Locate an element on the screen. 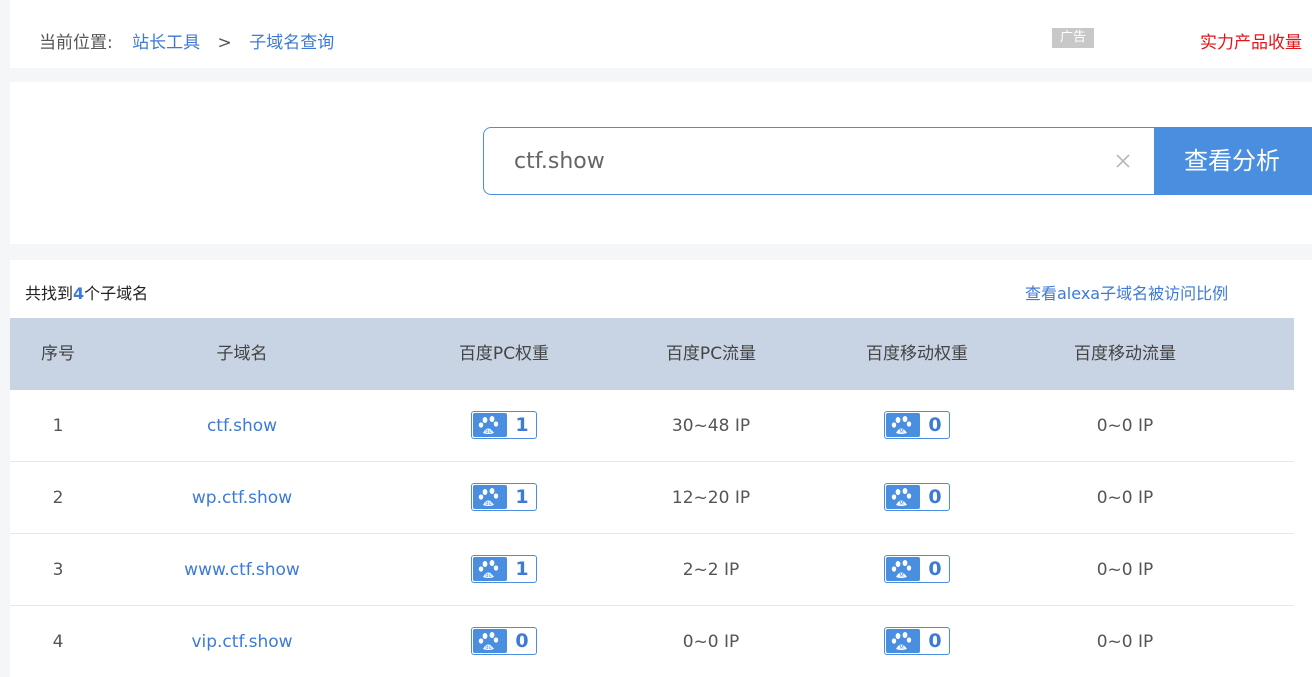 This screenshot has height=677, width=1312. result-count-number: 4 is located at coordinates (79, 293).